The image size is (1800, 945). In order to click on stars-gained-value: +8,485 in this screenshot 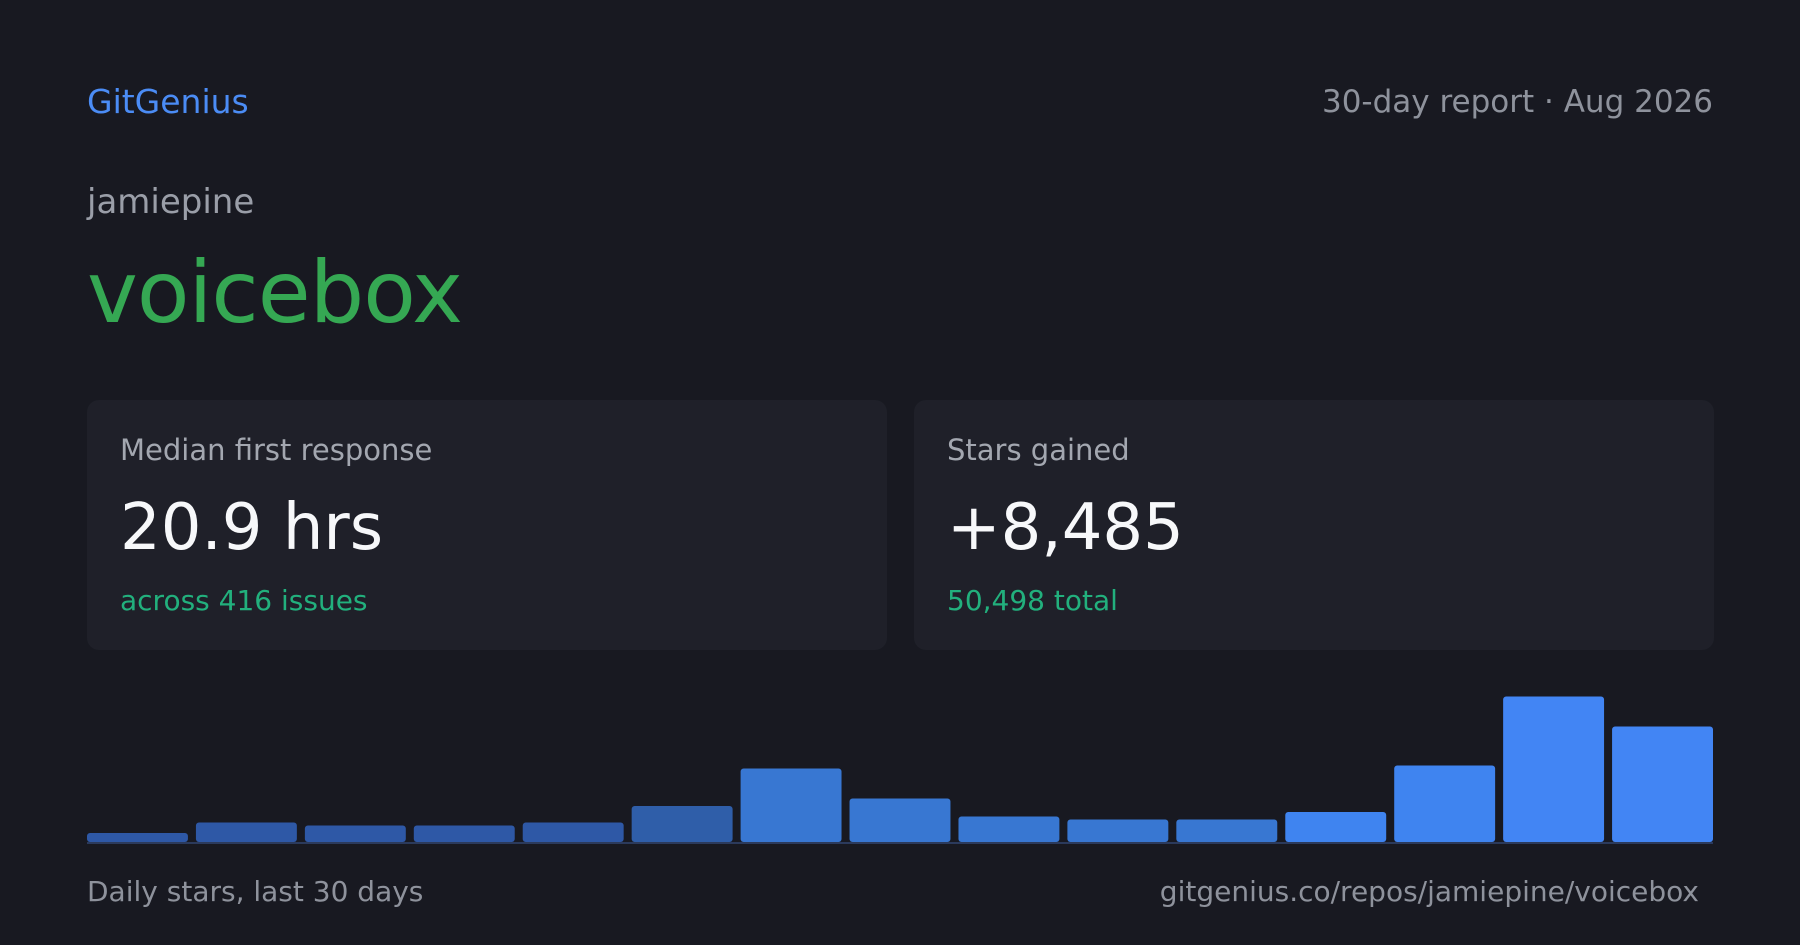, I will do `click(1065, 528)`.